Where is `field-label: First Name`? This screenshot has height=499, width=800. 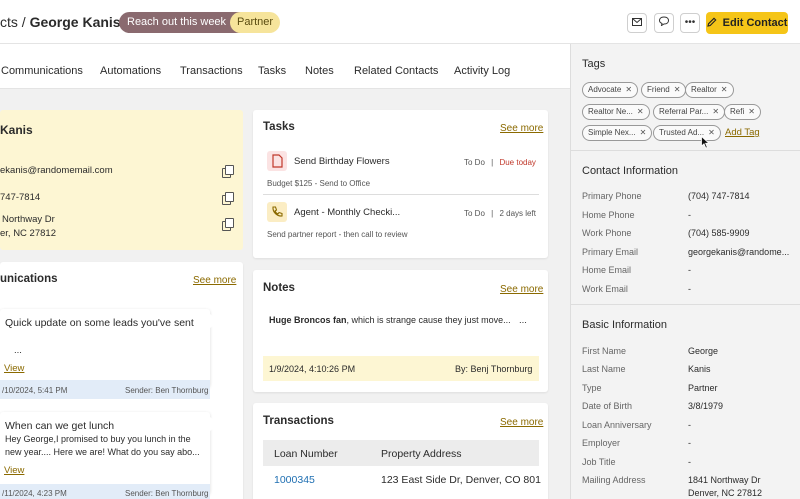 field-label: First Name is located at coordinates (604, 351).